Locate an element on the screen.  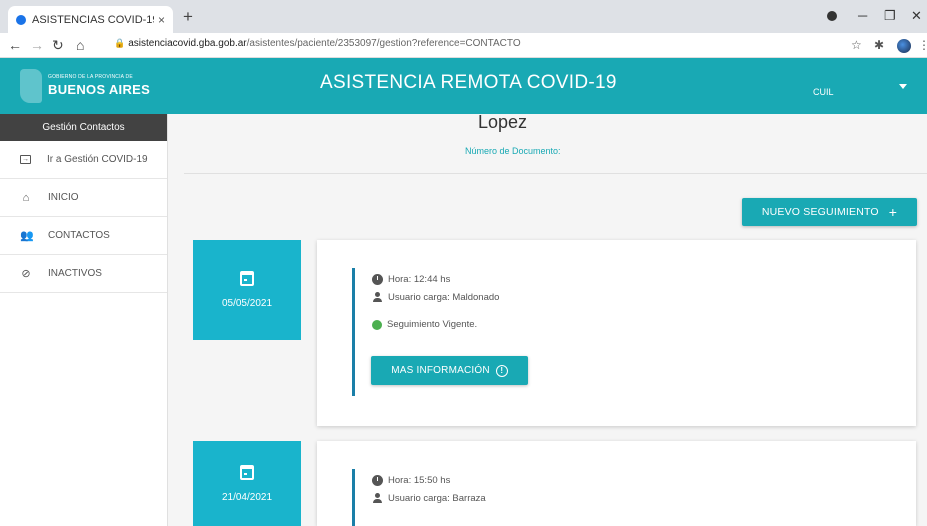
followup-time-row: Hora: 12:44 hs is located at coordinates (411, 279).